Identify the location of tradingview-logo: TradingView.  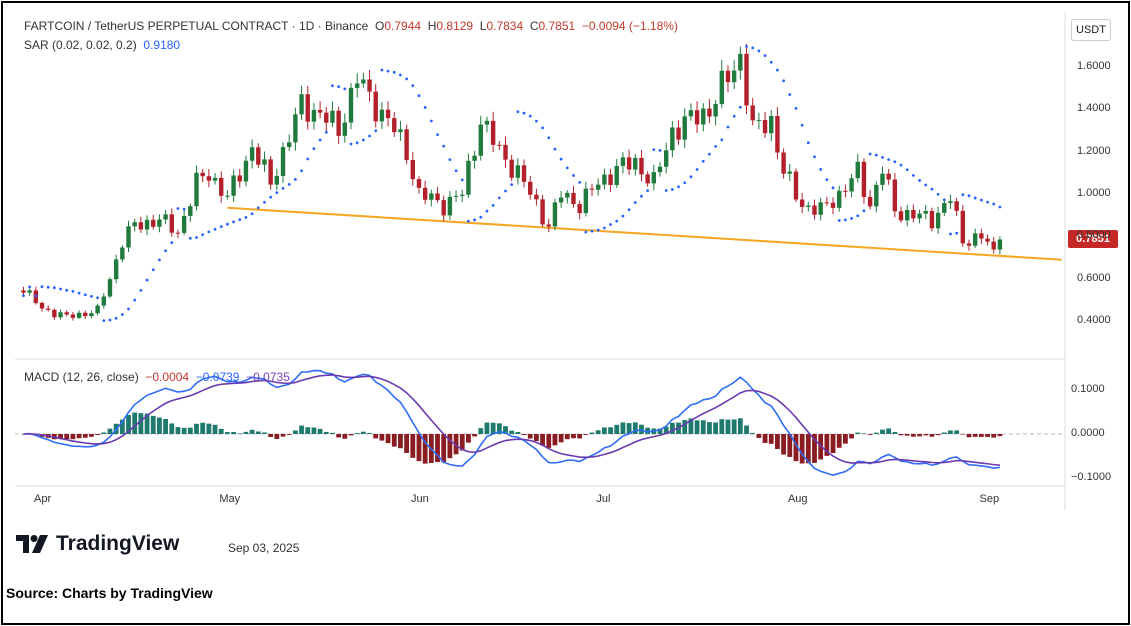
(97, 544).